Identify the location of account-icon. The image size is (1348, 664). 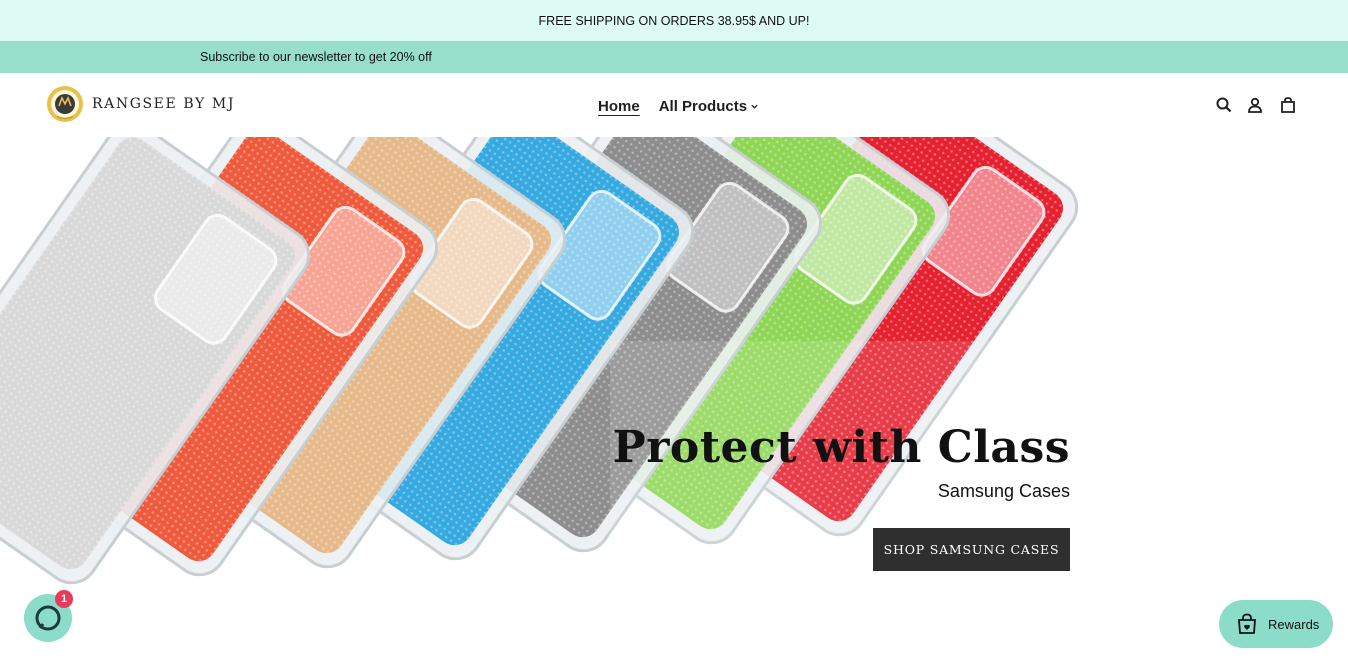
(1255, 105).